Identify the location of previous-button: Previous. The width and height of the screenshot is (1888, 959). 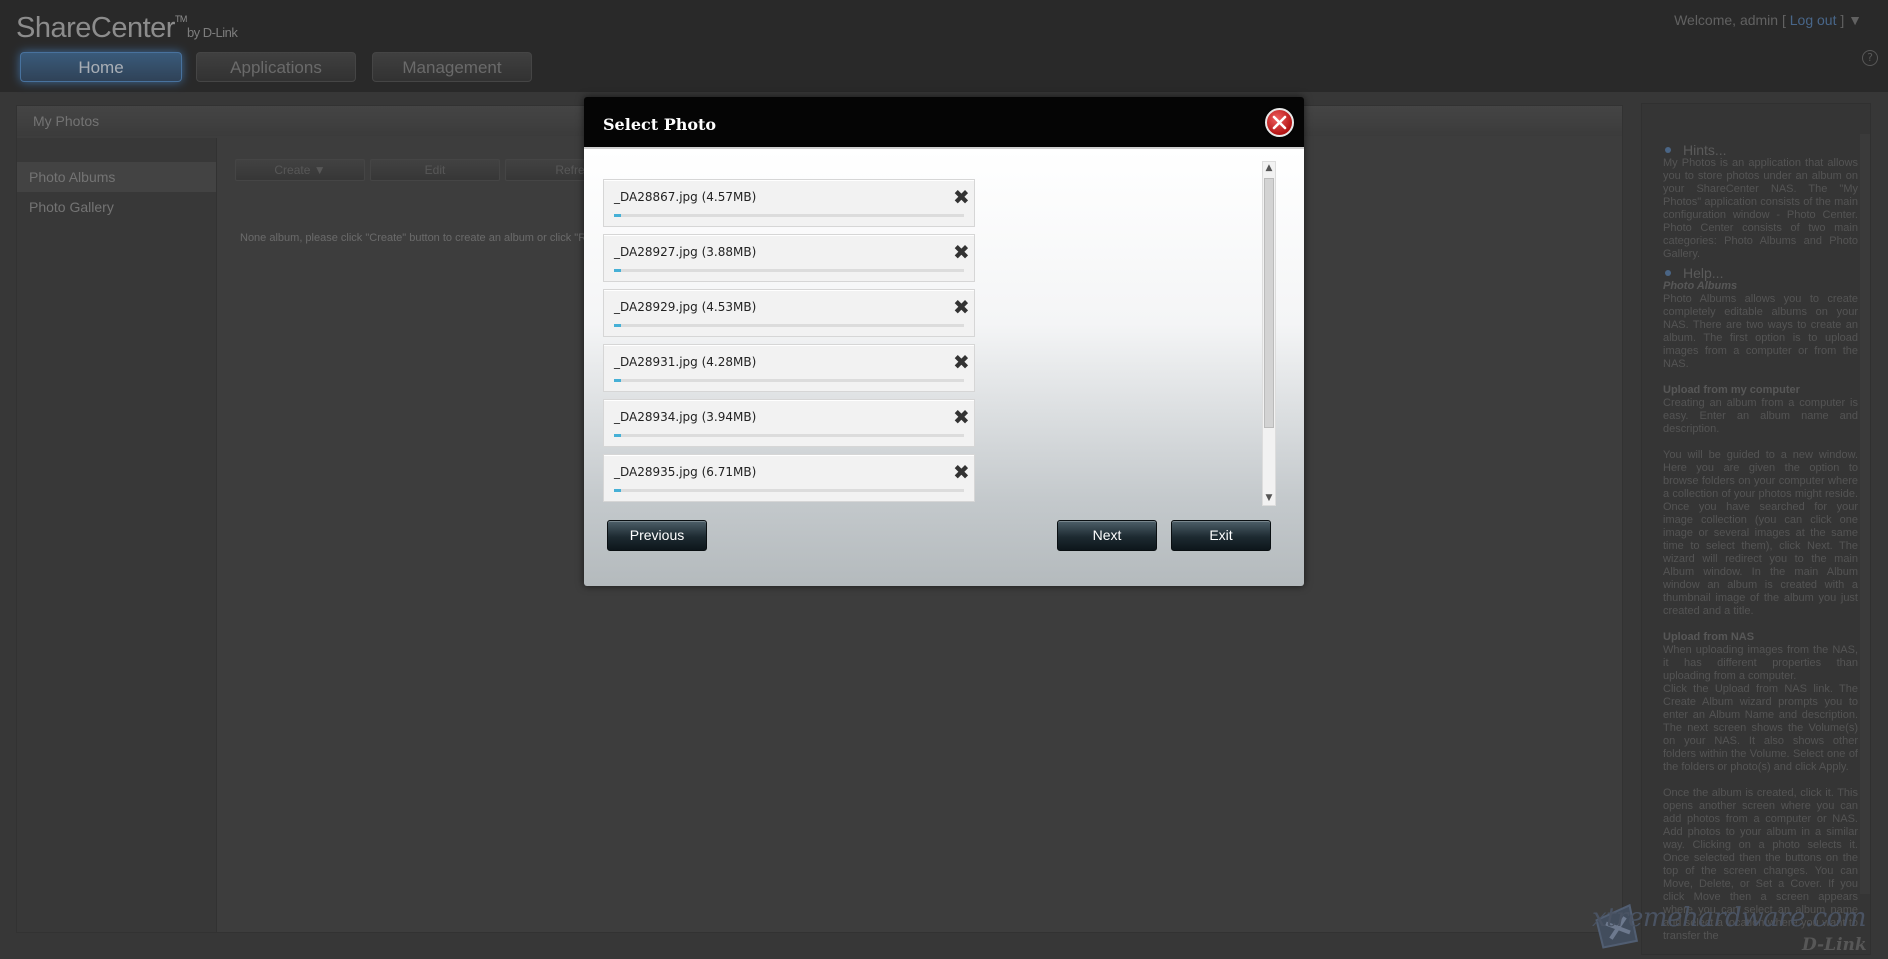
(657, 535).